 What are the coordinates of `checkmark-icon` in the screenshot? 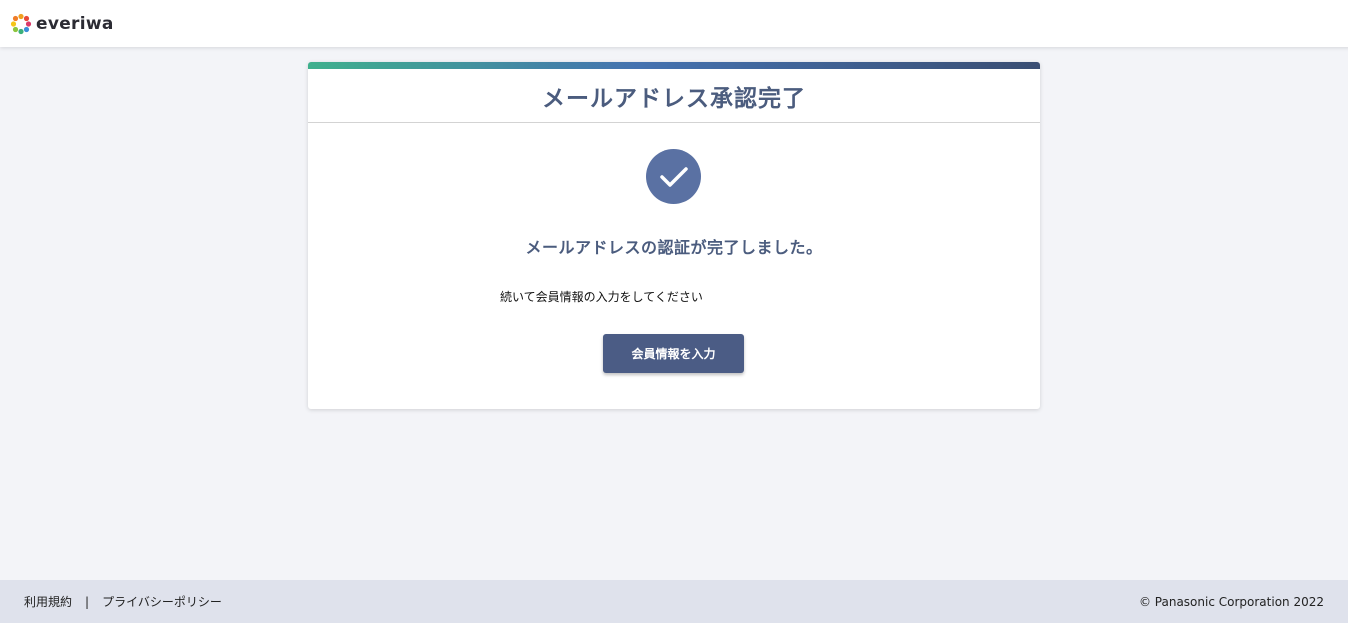 It's located at (673, 176).